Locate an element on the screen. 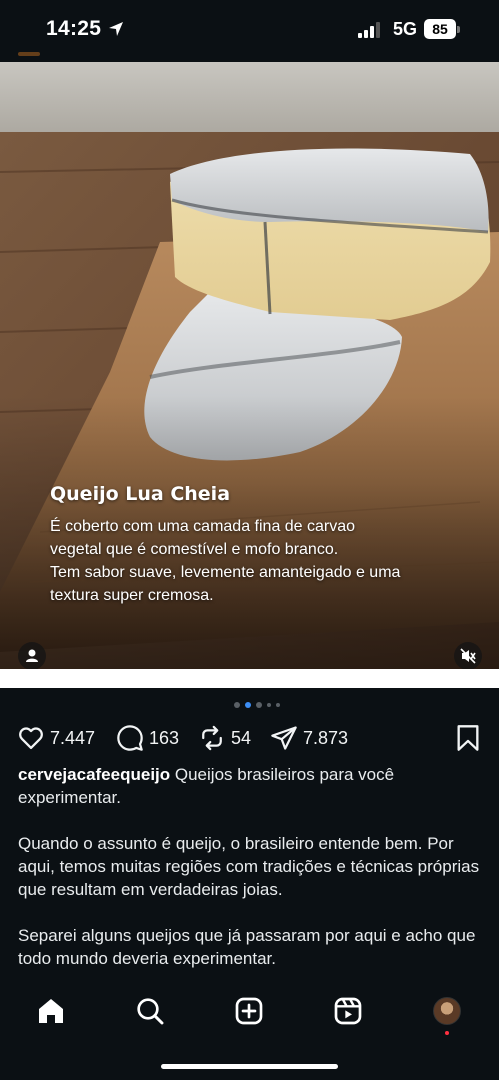  overlay-title: Queijo Lua Cheia is located at coordinates (140, 494).